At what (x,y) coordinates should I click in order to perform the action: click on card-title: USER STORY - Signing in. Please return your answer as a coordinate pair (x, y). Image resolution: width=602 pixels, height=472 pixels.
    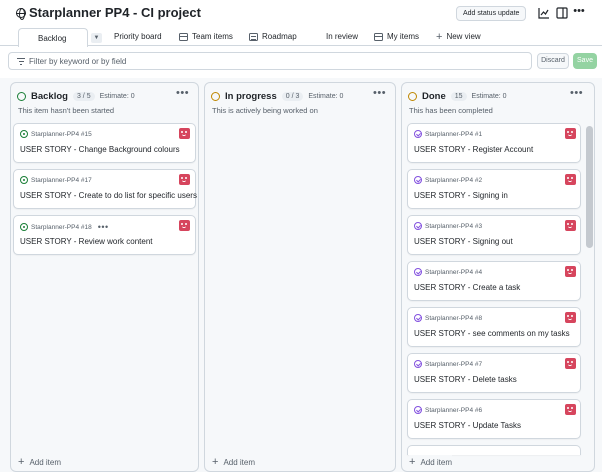
    Looking at the image, I should click on (461, 195).